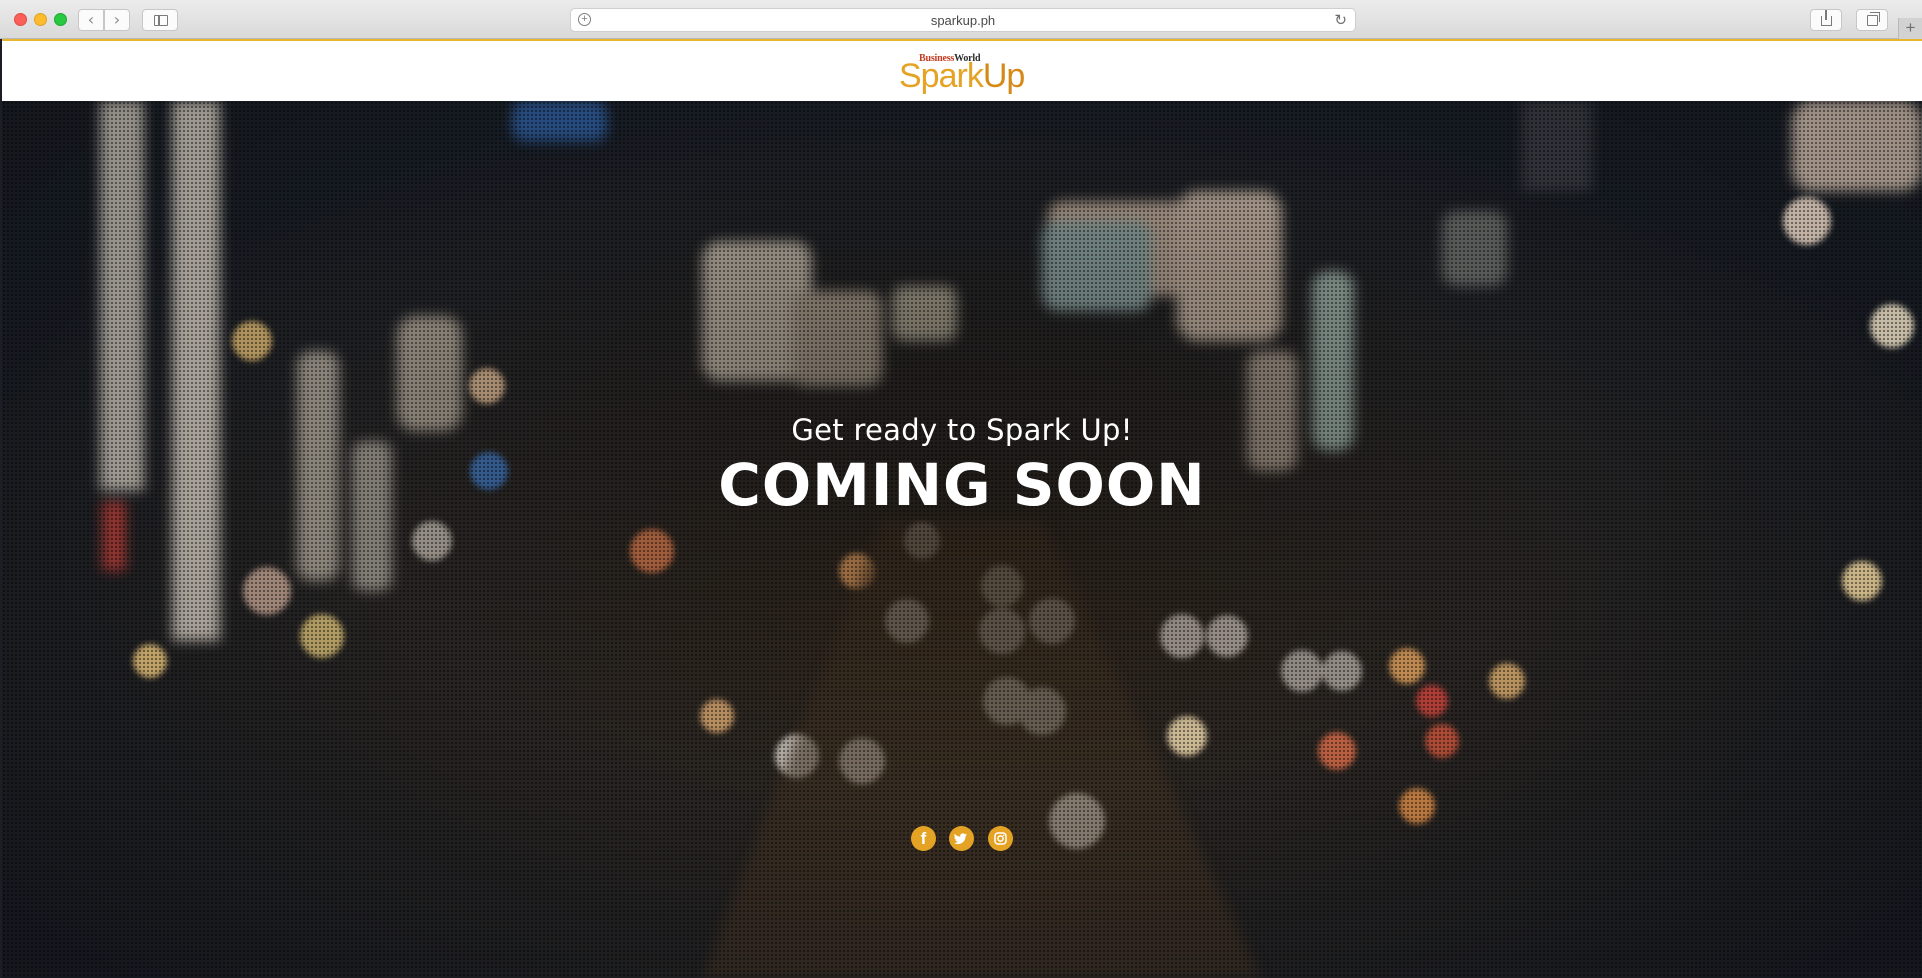 The height and width of the screenshot is (978, 1922). I want to click on facebook-icon: f, so click(923, 838).